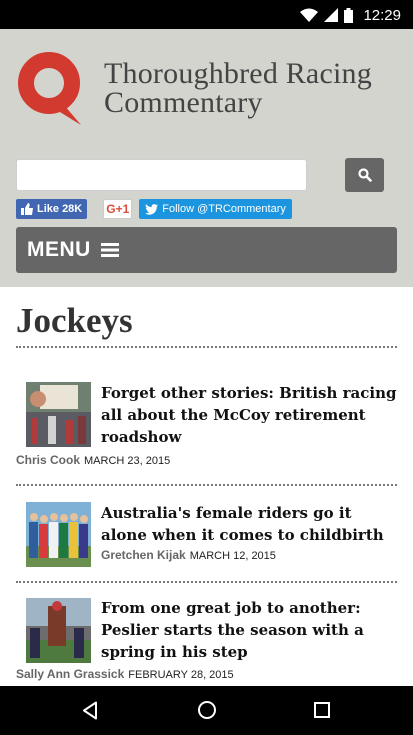  I want to click on navigation-bar, so click(206, 710).